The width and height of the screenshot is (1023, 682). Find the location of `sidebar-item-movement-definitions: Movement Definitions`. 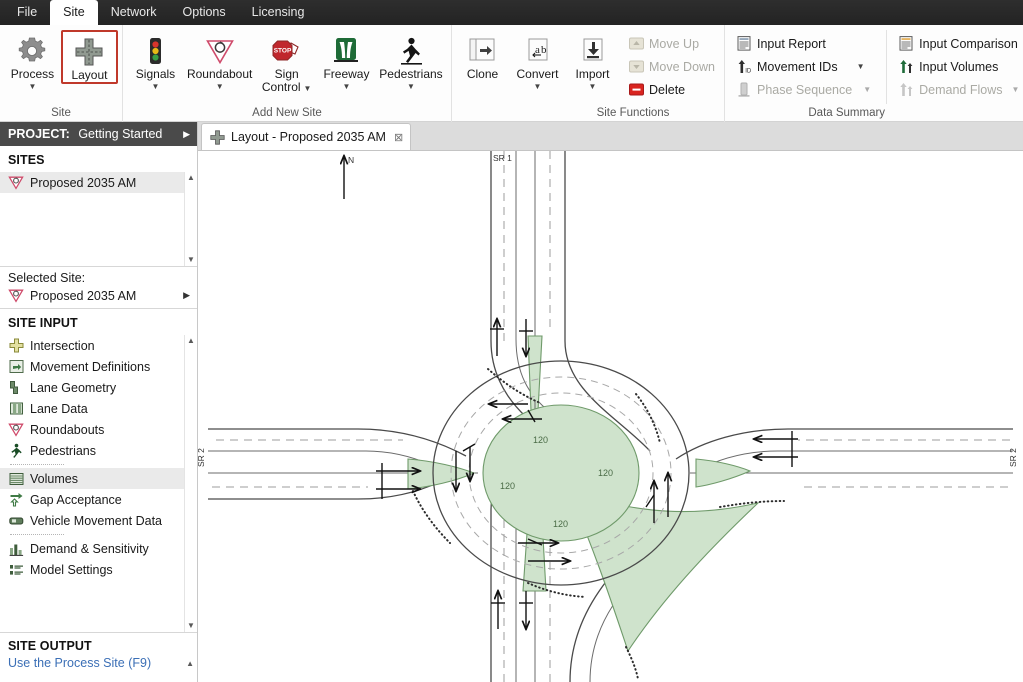

sidebar-item-movement-definitions: Movement Definitions is located at coordinates (92, 366).